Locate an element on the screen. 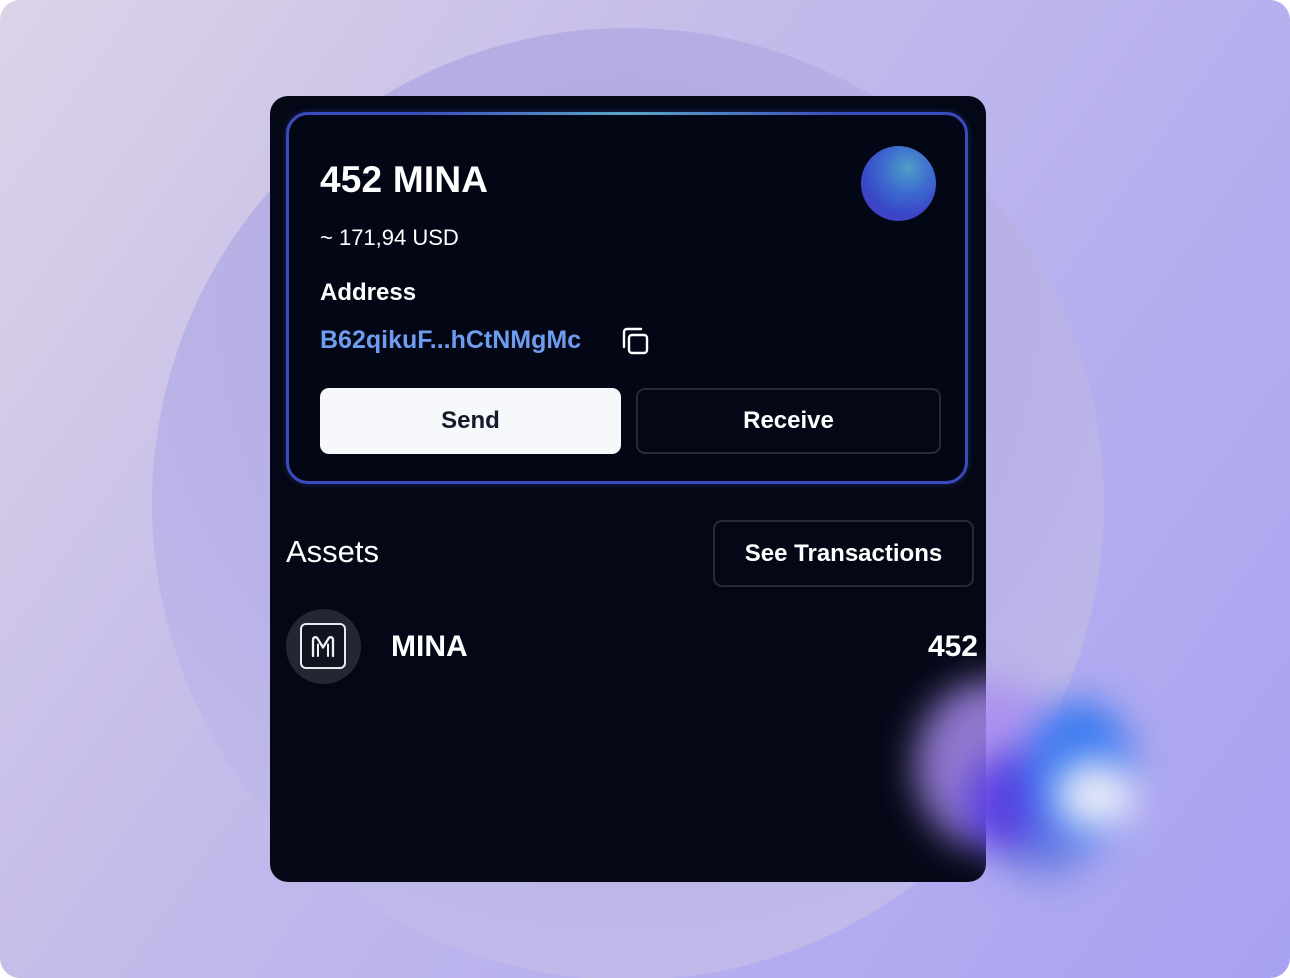  send-button: Send is located at coordinates (470, 421).